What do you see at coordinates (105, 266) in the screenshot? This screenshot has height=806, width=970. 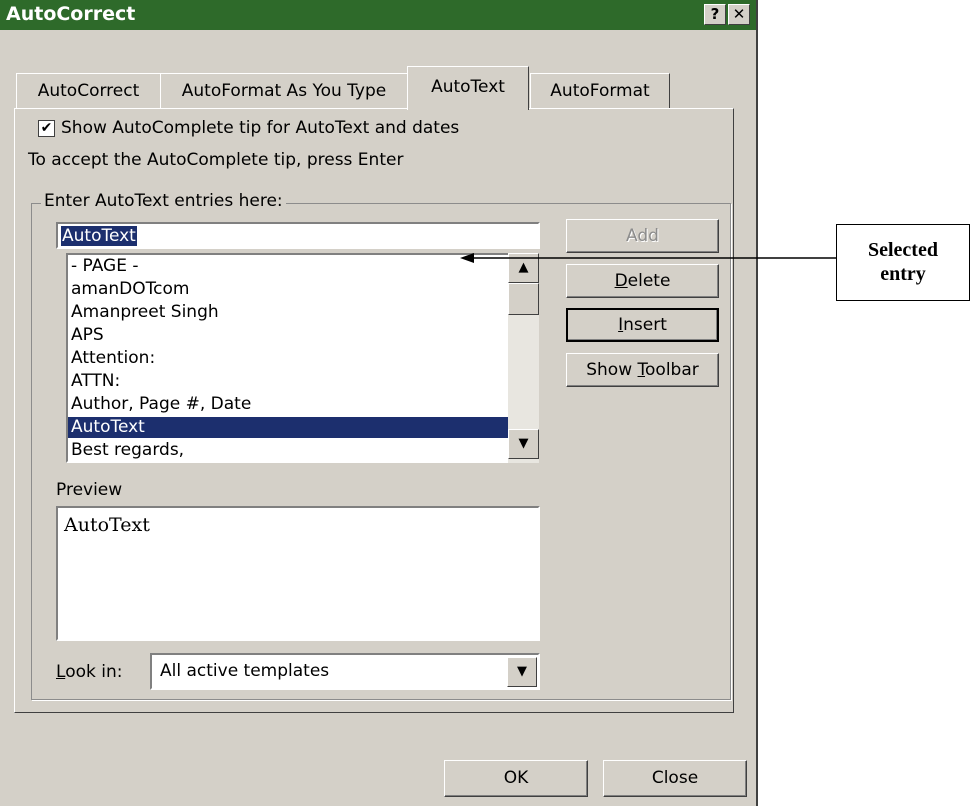 I see `list-item: - PAGE -` at bounding box center [105, 266].